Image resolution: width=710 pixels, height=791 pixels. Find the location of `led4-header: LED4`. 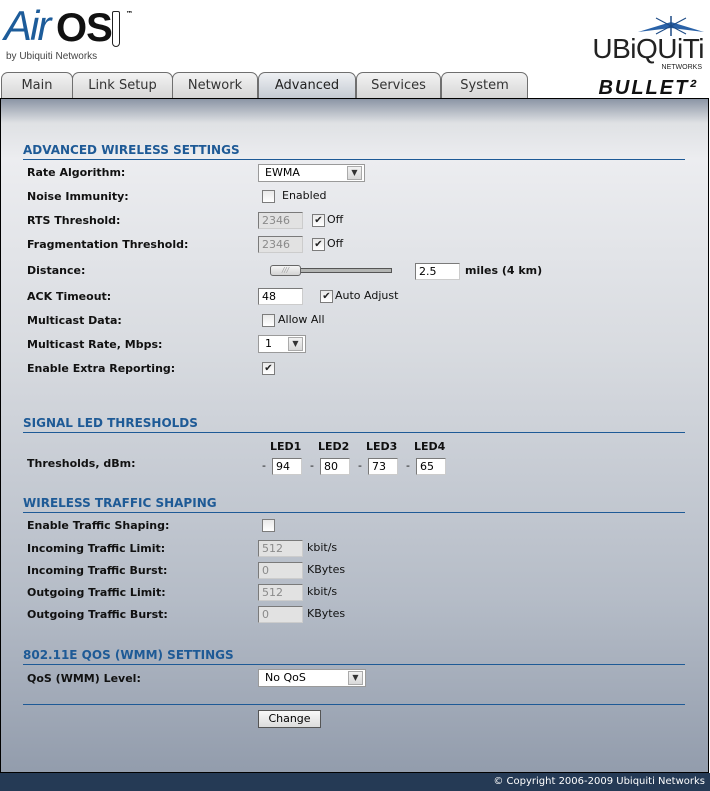

led4-header: LED4 is located at coordinates (430, 446).